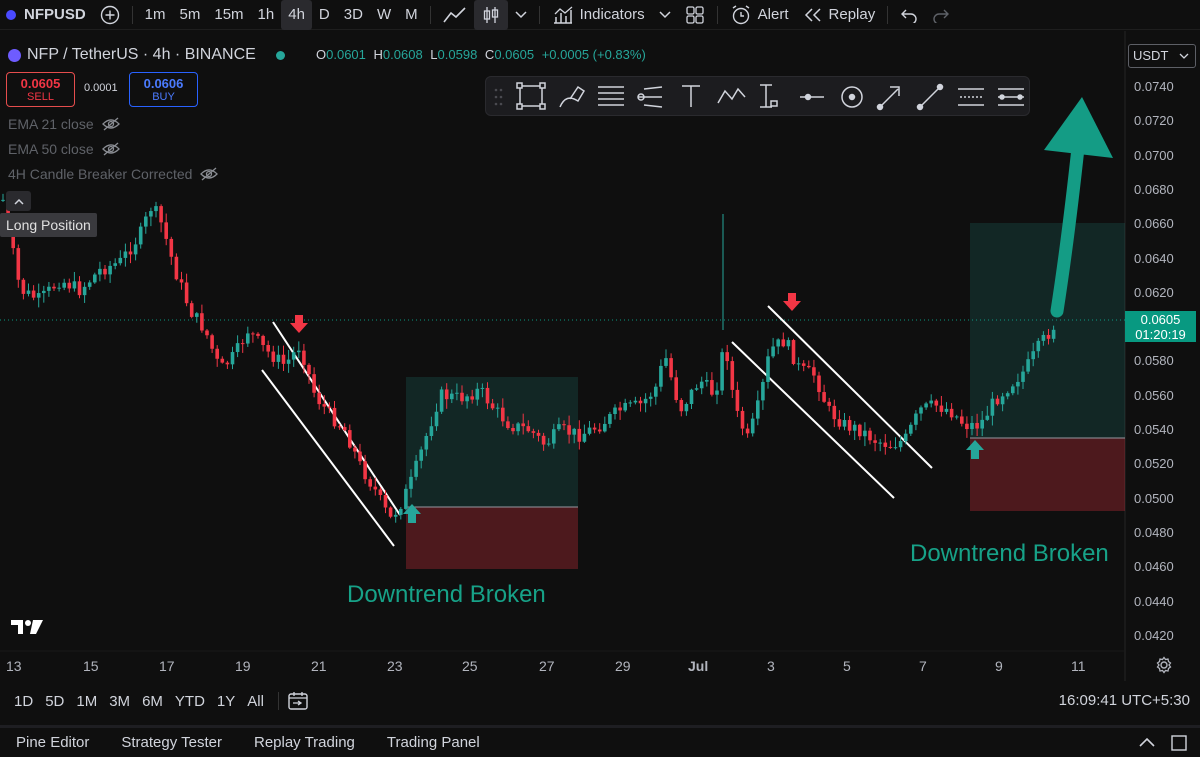 This screenshot has height=757, width=1200. I want to click on chevron-up-icon, so click(1147, 742).